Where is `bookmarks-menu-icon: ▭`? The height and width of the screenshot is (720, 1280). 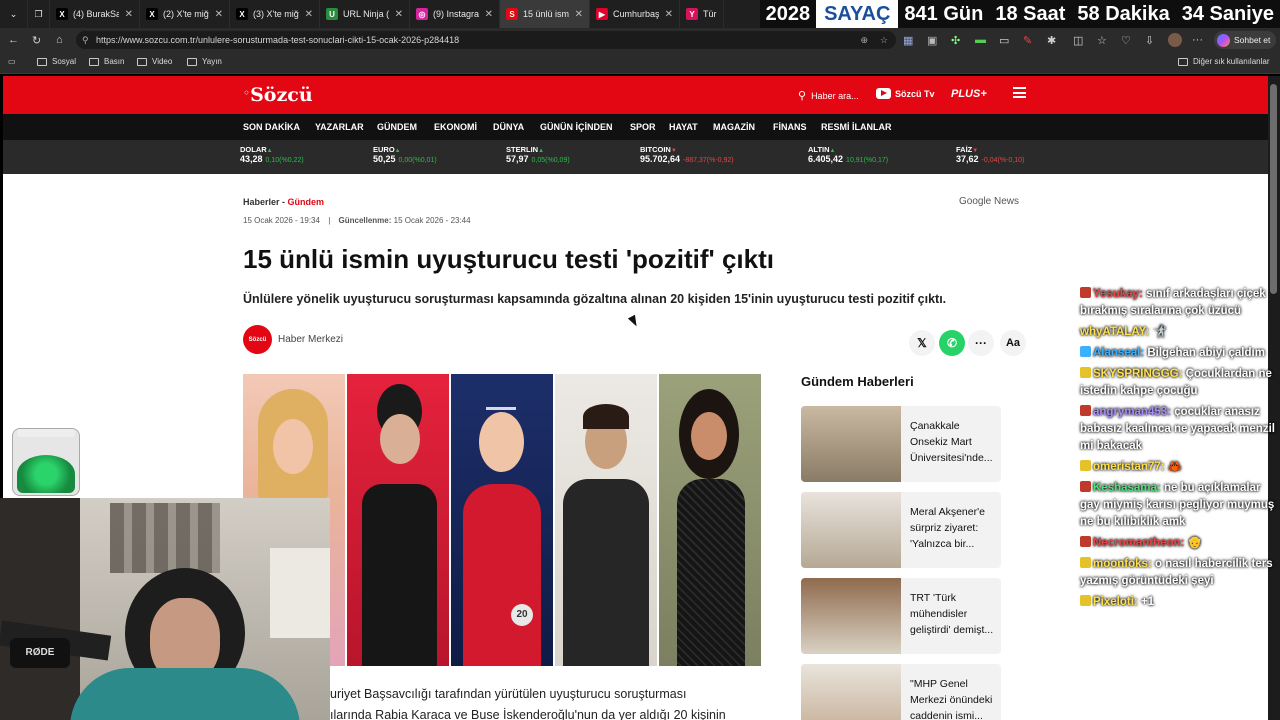
bookmarks-menu-icon: ▭ is located at coordinates (12, 61).